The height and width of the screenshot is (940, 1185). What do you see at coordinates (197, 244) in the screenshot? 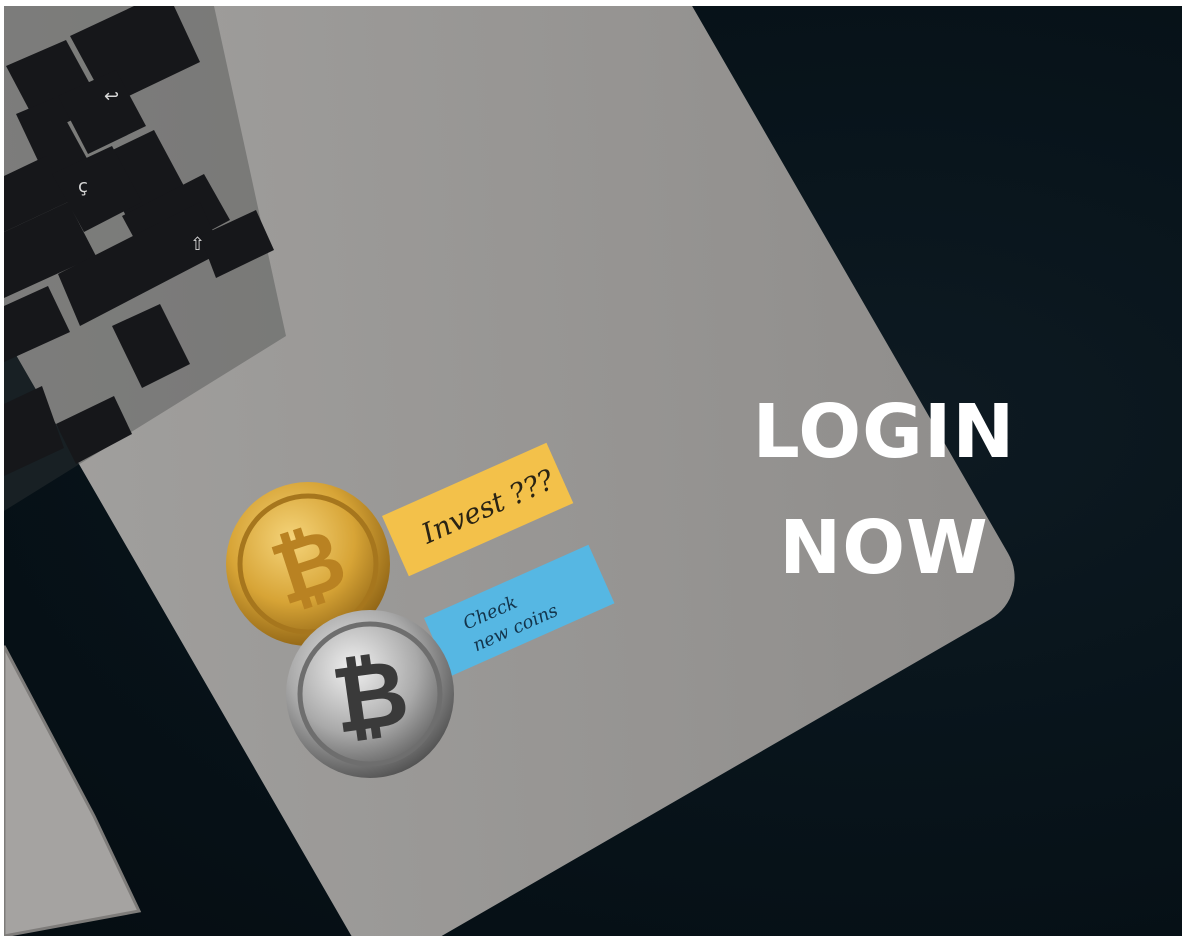
I see `shift-key-glyph: ⇧` at bounding box center [197, 244].